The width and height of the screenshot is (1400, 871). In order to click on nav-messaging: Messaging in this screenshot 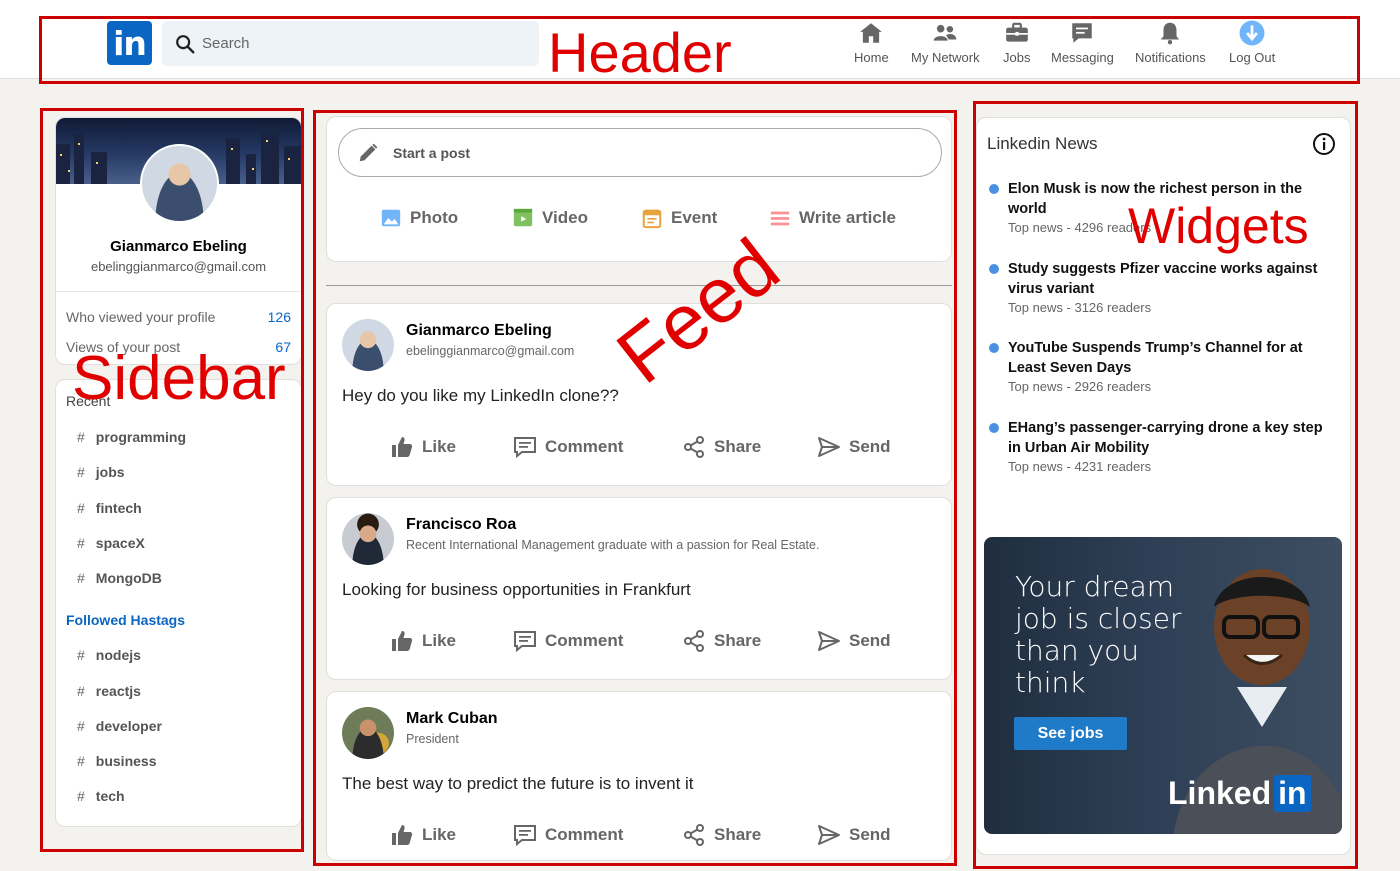, I will do `click(1082, 42)`.